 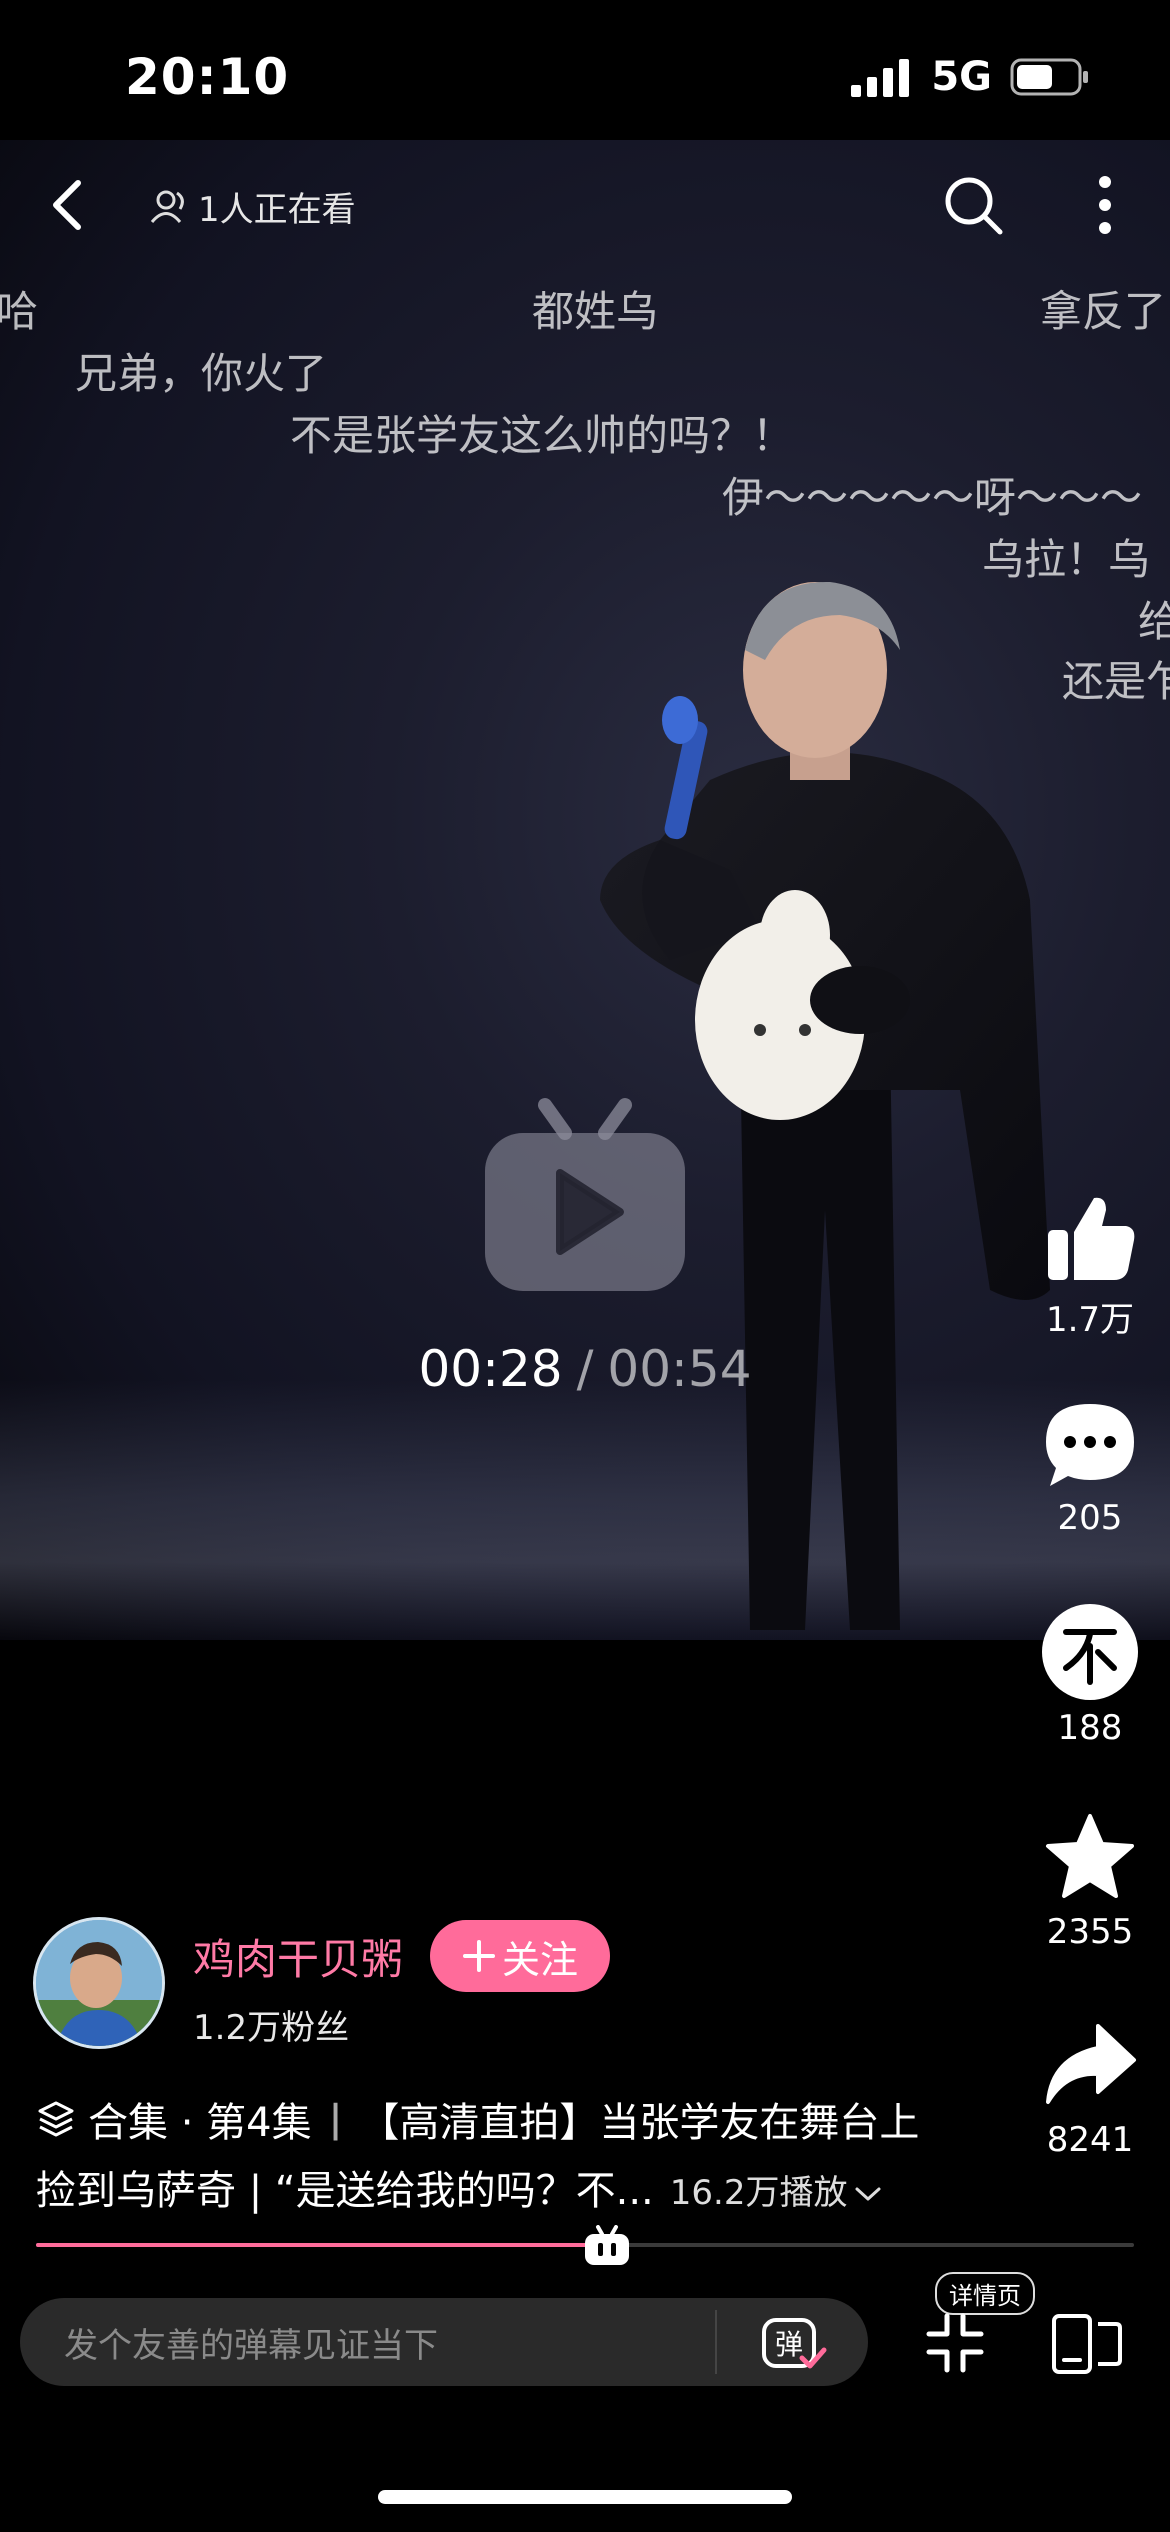 I want to click on danmaku-comment: 兄弟，你火了, so click(x=201, y=373).